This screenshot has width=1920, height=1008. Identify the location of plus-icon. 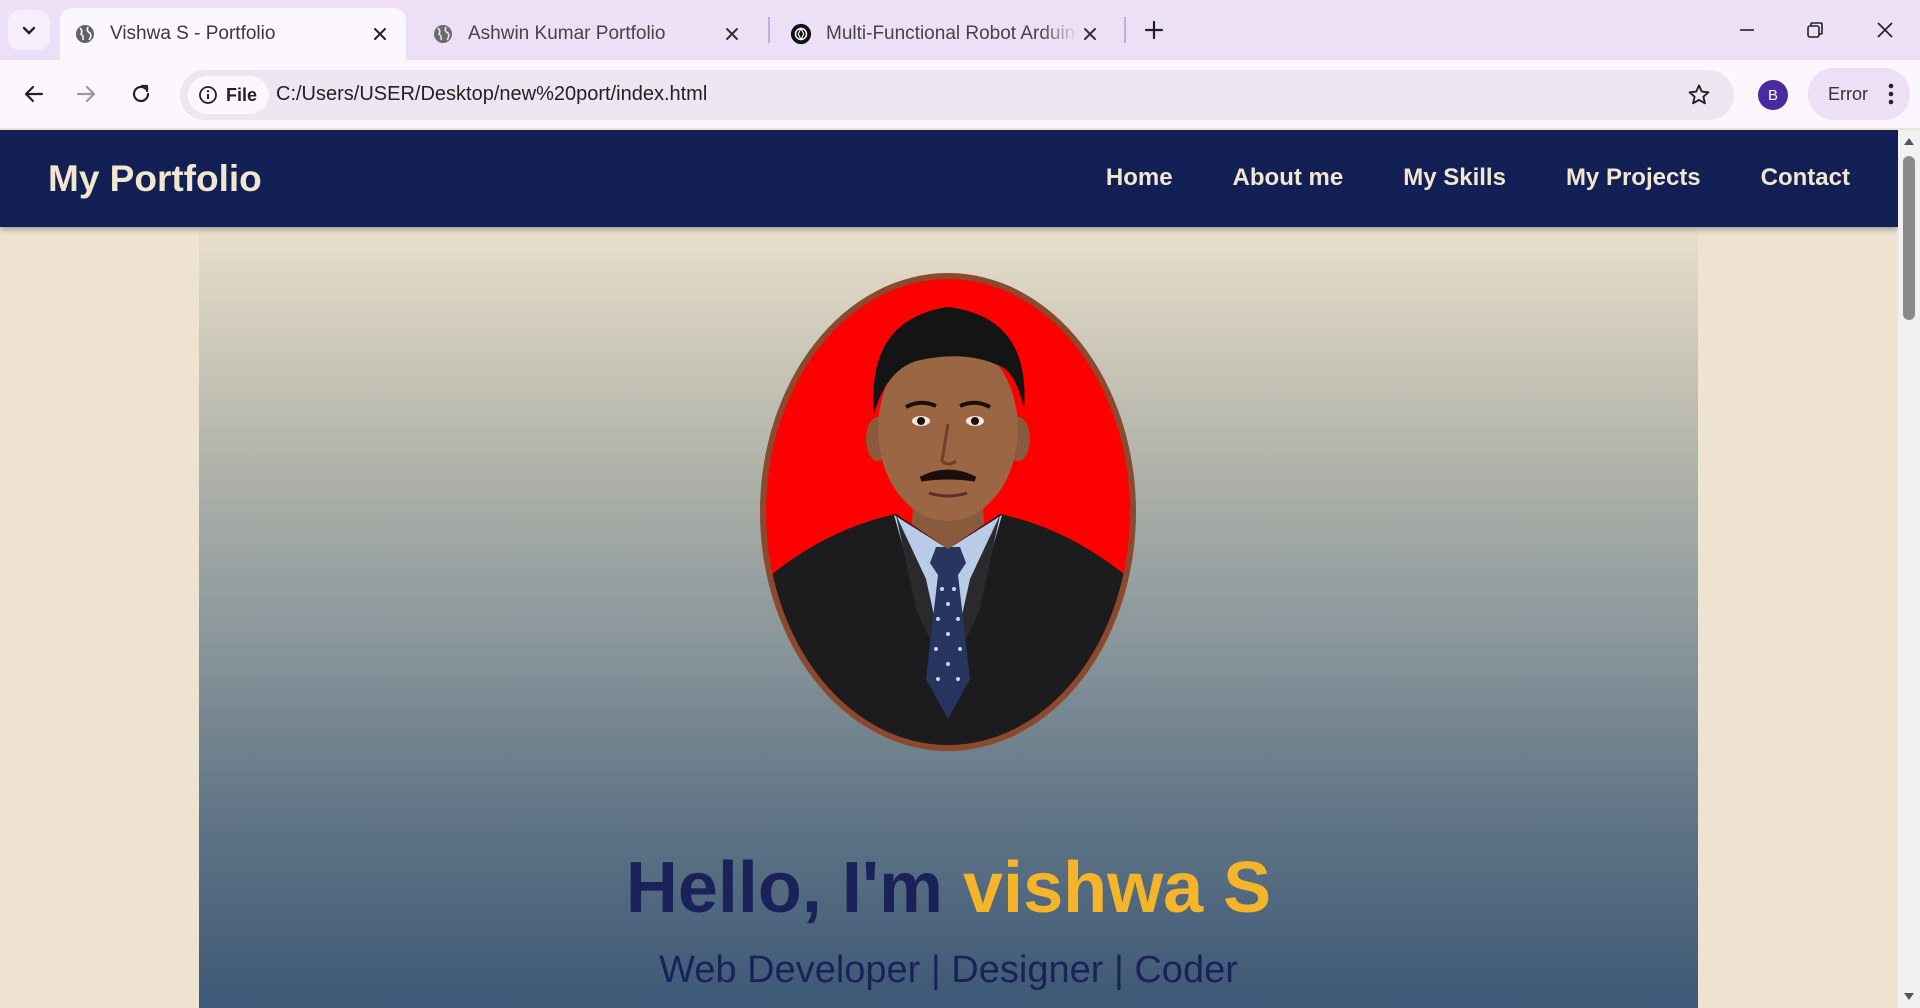
(1154, 30).